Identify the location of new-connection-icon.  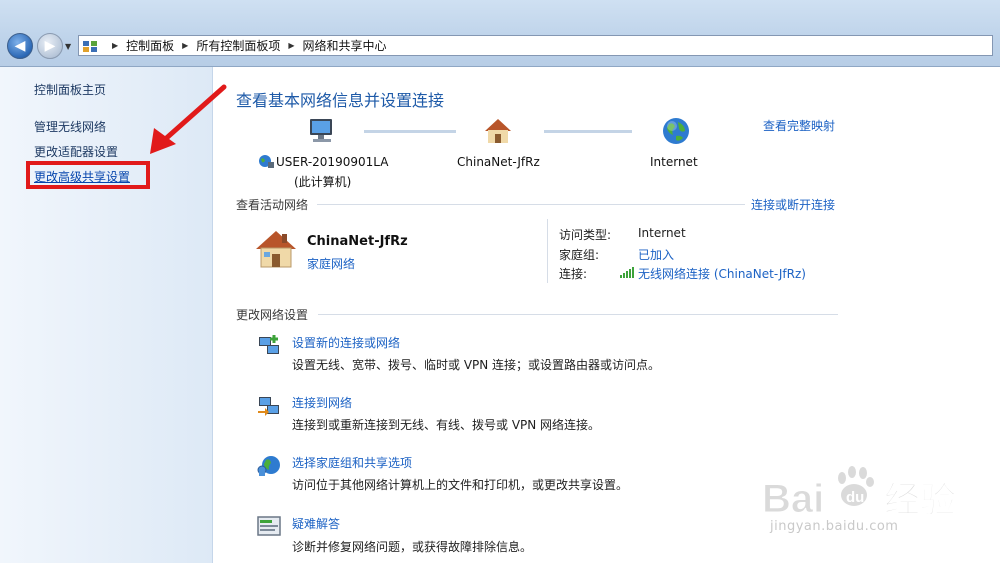
(269, 344).